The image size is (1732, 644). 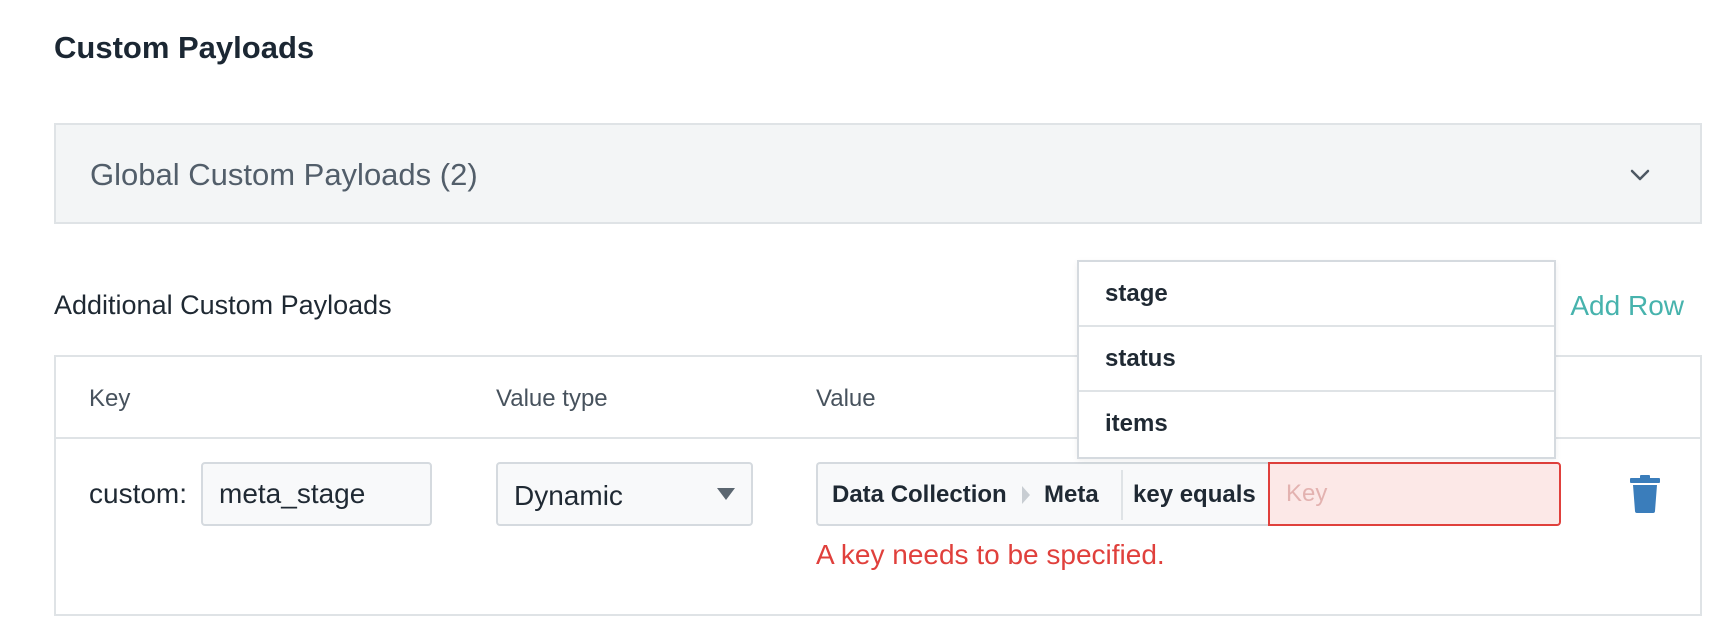 I want to click on dropdown-option-items: items, so click(x=1316, y=424).